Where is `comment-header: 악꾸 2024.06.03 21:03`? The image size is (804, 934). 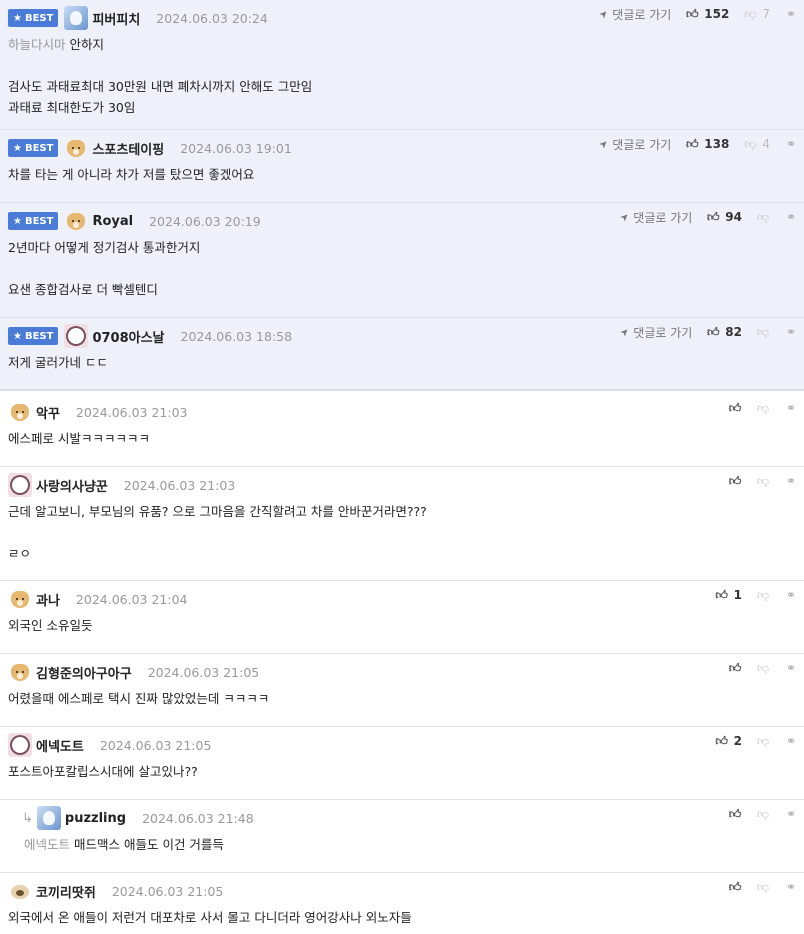
comment-header: 악꾸 2024.06.03 21:03 is located at coordinates (98, 412).